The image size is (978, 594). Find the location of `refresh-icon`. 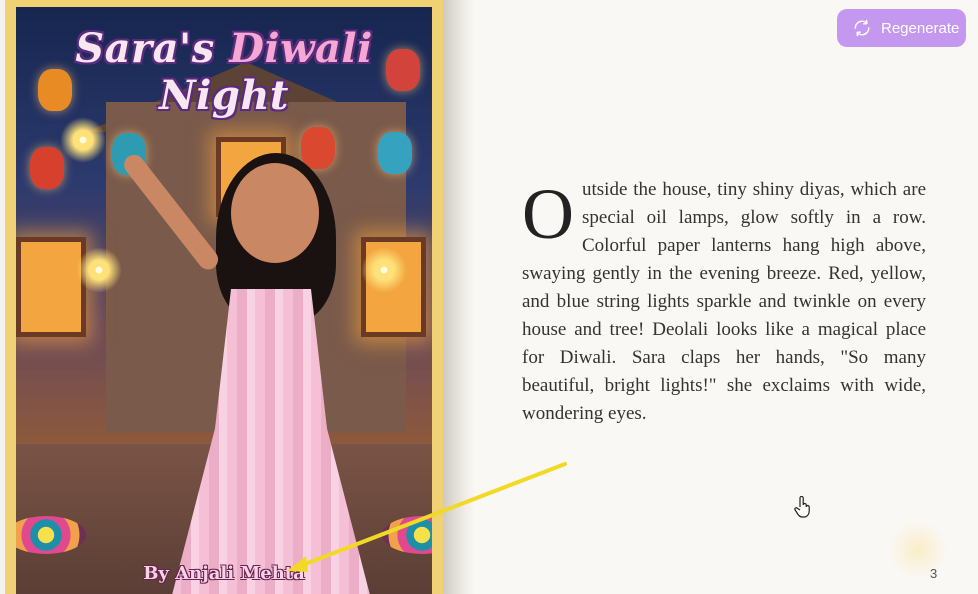

refresh-icon is located at coordinates (862, 28).